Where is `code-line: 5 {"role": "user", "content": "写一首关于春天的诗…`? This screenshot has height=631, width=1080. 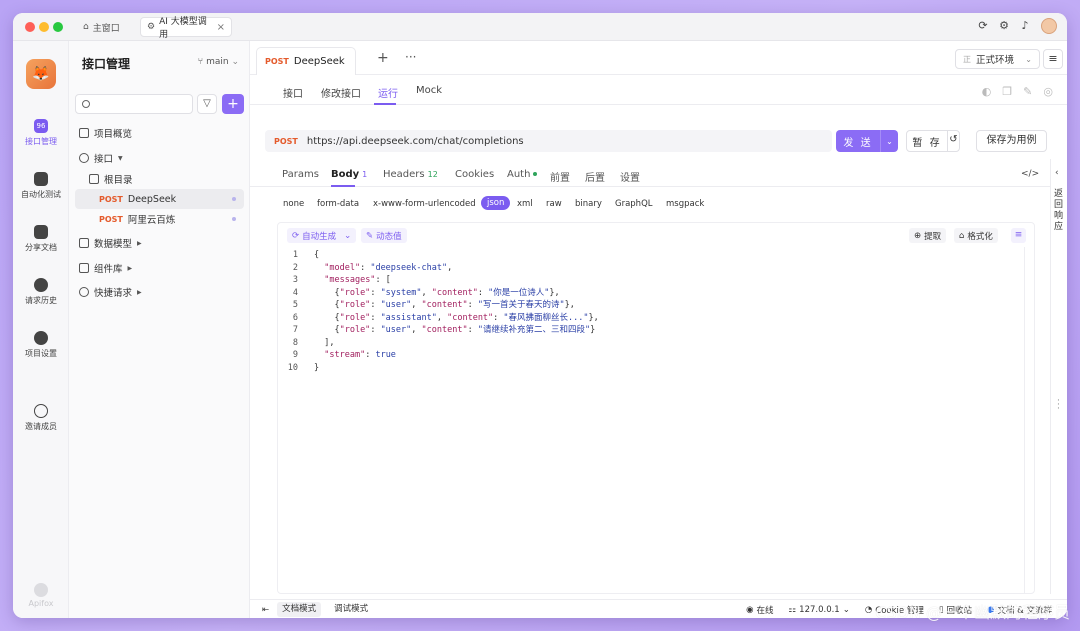
code-line: 5 {"role": "user", "content": "写一首关于春天的诗… is located at coordinates (650, 305).